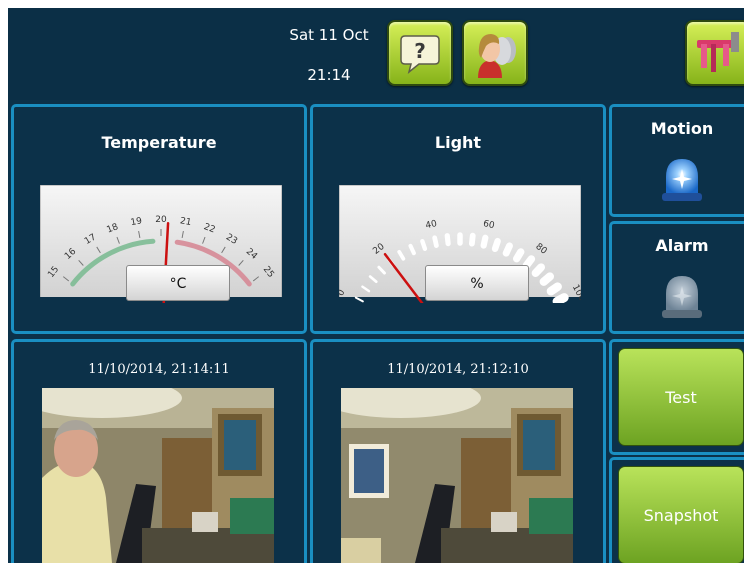 This screenshot has height=563, width=744. I want to click on help-speech-bubble-icon: ?, so click(420, 54).